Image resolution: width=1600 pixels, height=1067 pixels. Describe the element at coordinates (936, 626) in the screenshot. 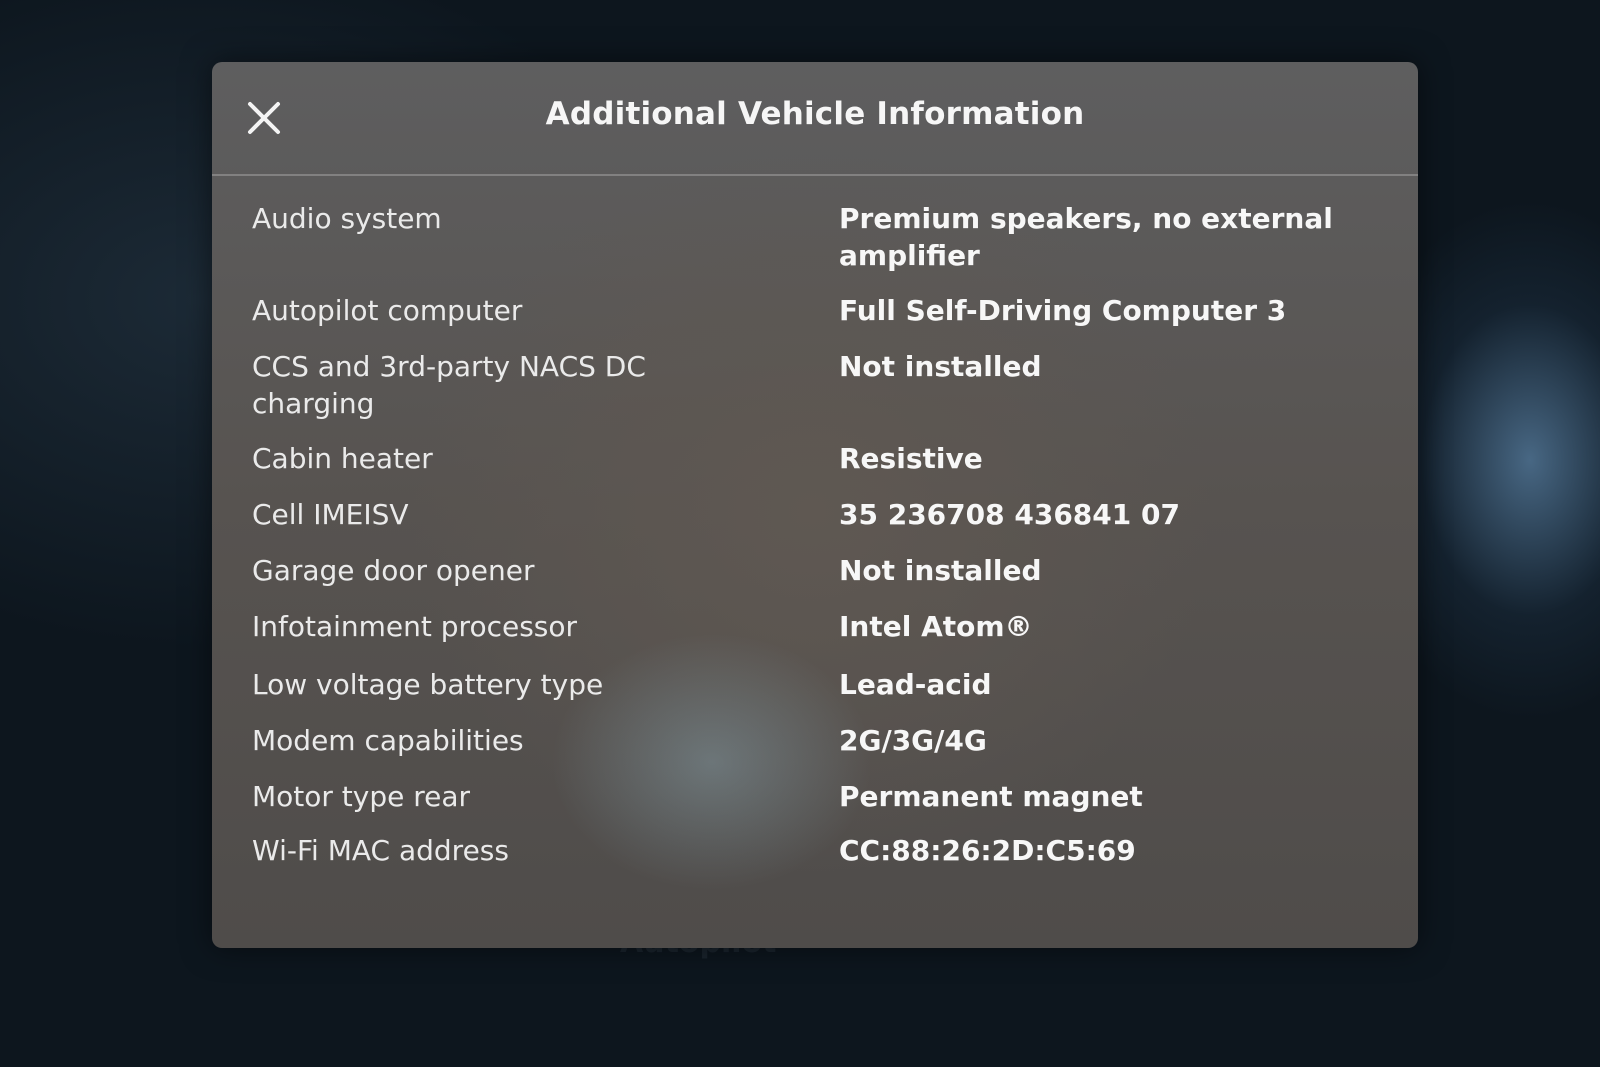

I see `info-value: Intel Atom®` at that location.